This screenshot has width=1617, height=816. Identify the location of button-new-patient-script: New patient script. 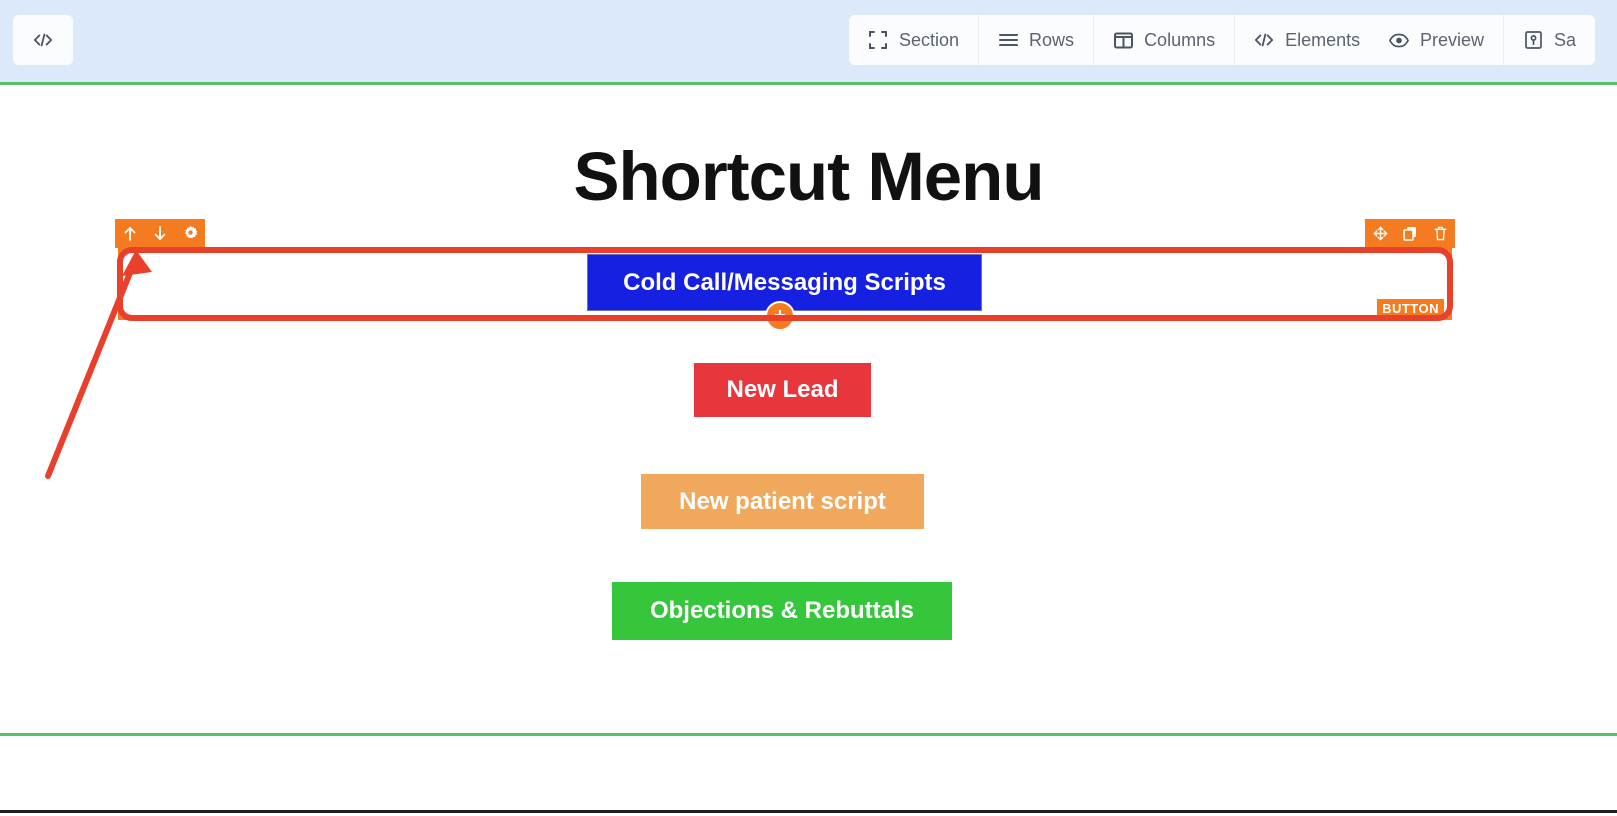
(782, 501).